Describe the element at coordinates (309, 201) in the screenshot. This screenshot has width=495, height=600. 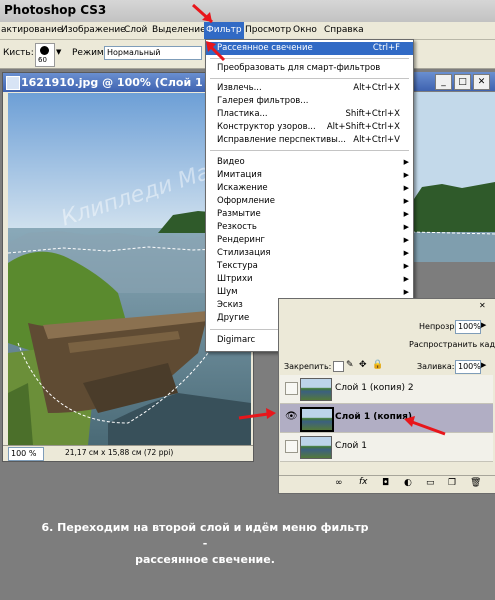
I see `submenu-pixelate: Оформление ▶` at that location.